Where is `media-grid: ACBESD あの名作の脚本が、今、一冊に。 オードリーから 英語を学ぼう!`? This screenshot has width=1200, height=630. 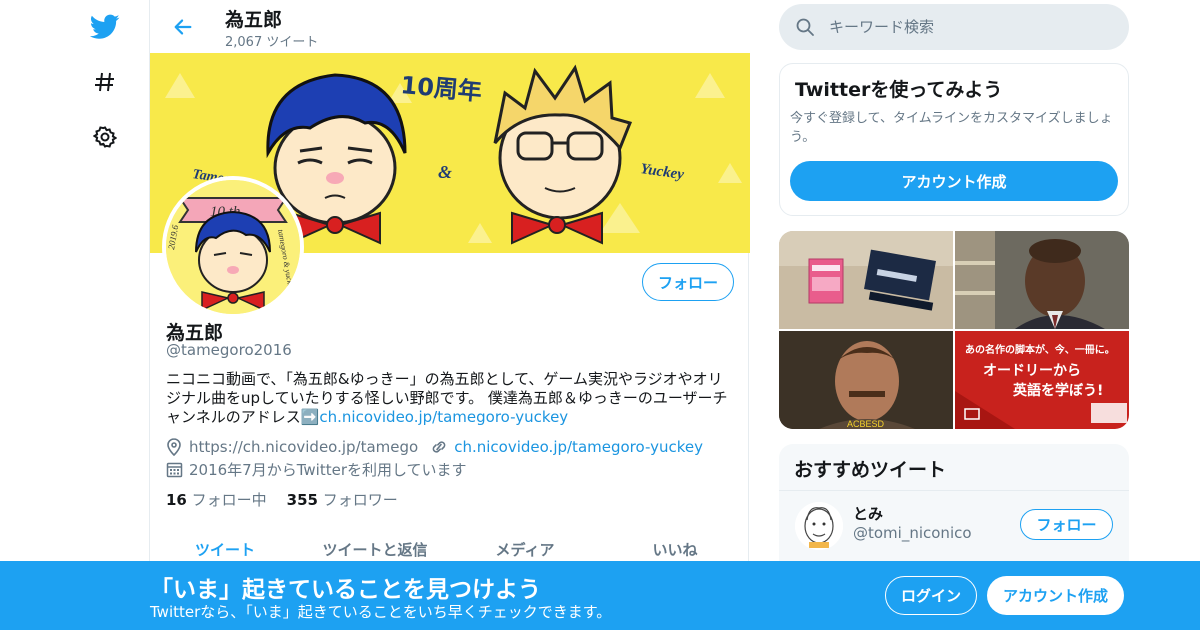
media-grid: ACBESD あの名作の脚本が、今、一冊に。 オードリーから 英語を学ぼう! is located at coordinates (954, 330).